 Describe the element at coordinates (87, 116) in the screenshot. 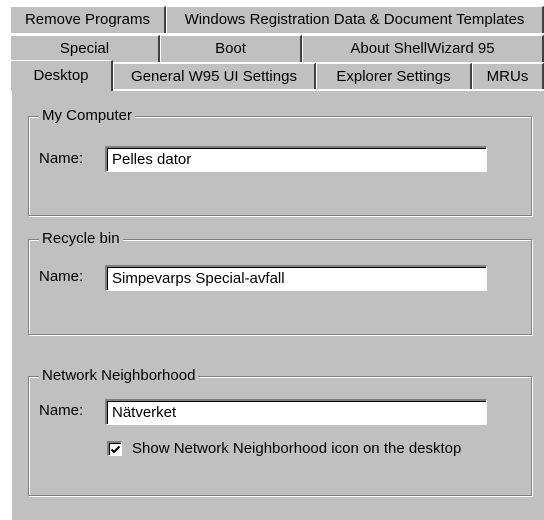

I see `my-computer-group-title: My Computer` at that location.